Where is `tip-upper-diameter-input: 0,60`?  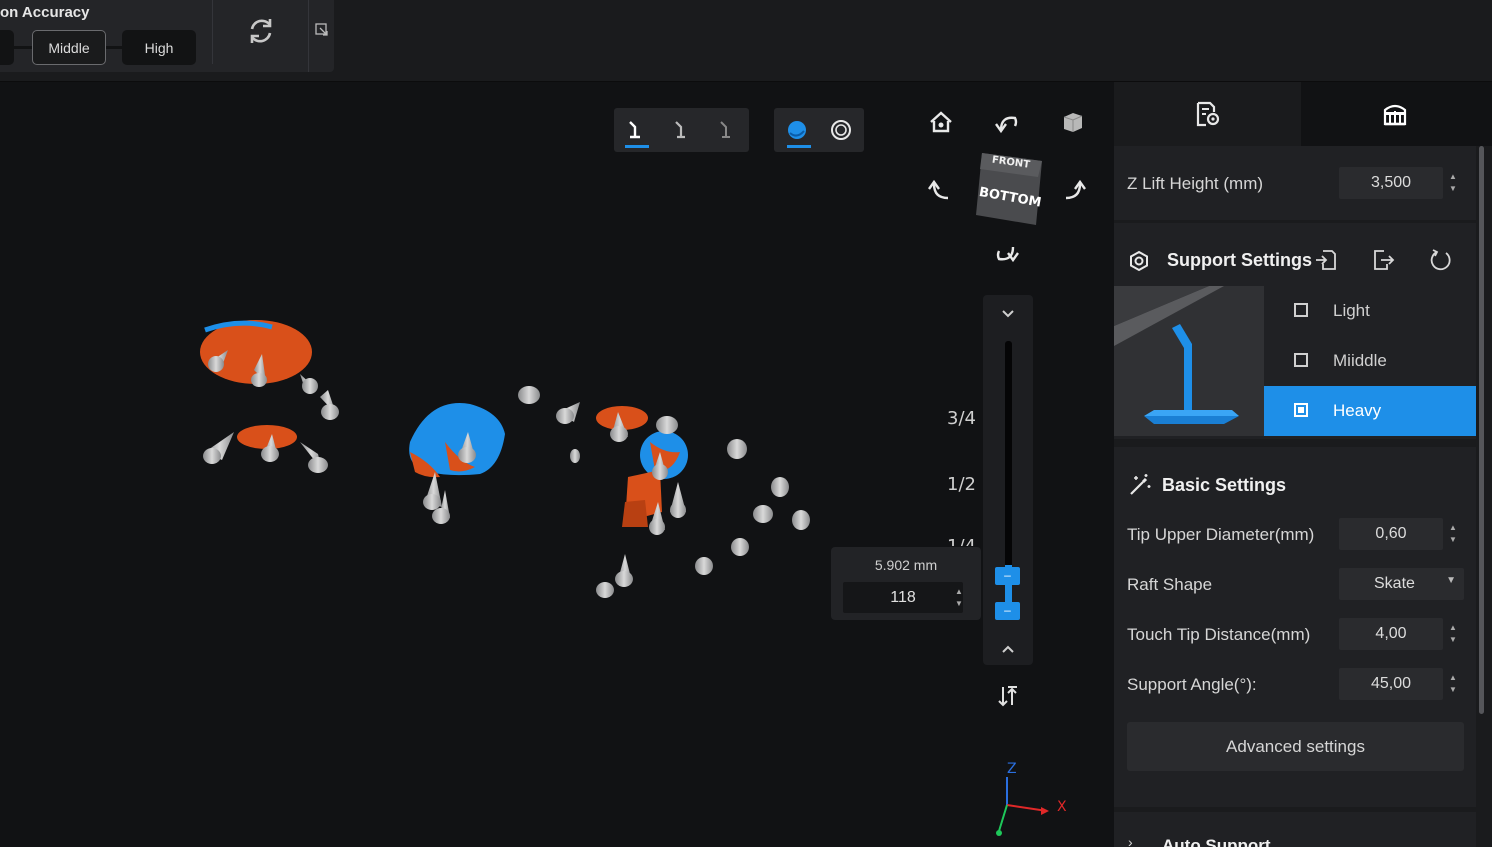
tip-upper-diameter-input: 0,60 is located at coordinates (1391, 534).